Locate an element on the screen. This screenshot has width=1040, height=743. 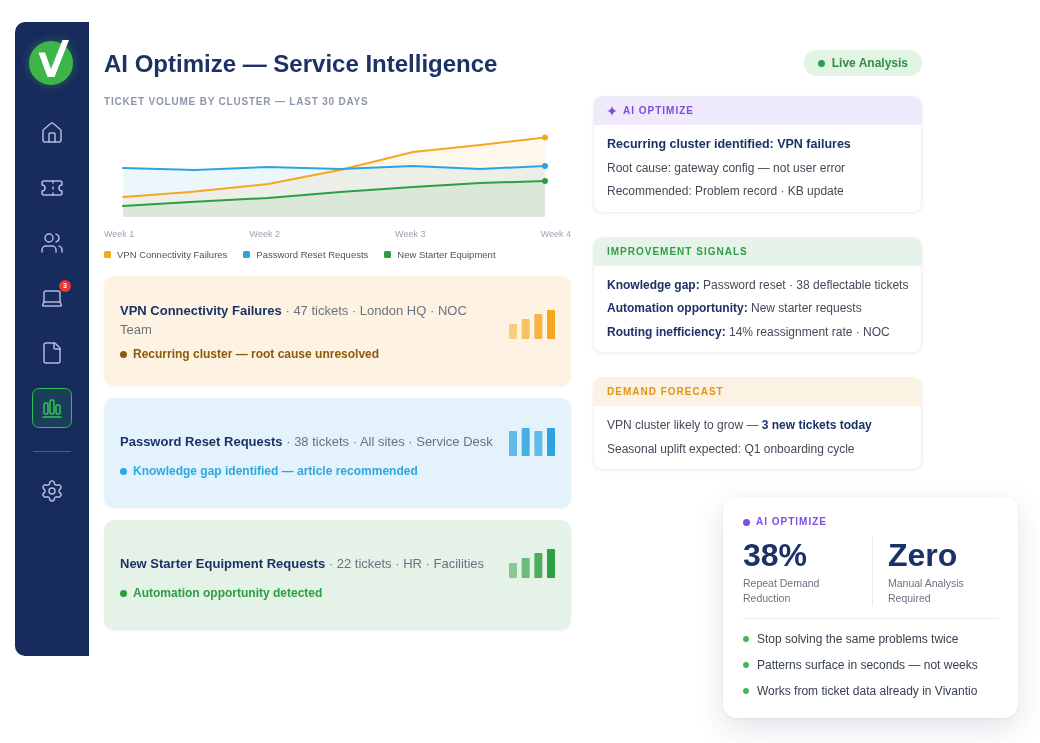
status-text: Automation opportunity detected is located at coordinates (228, 593).